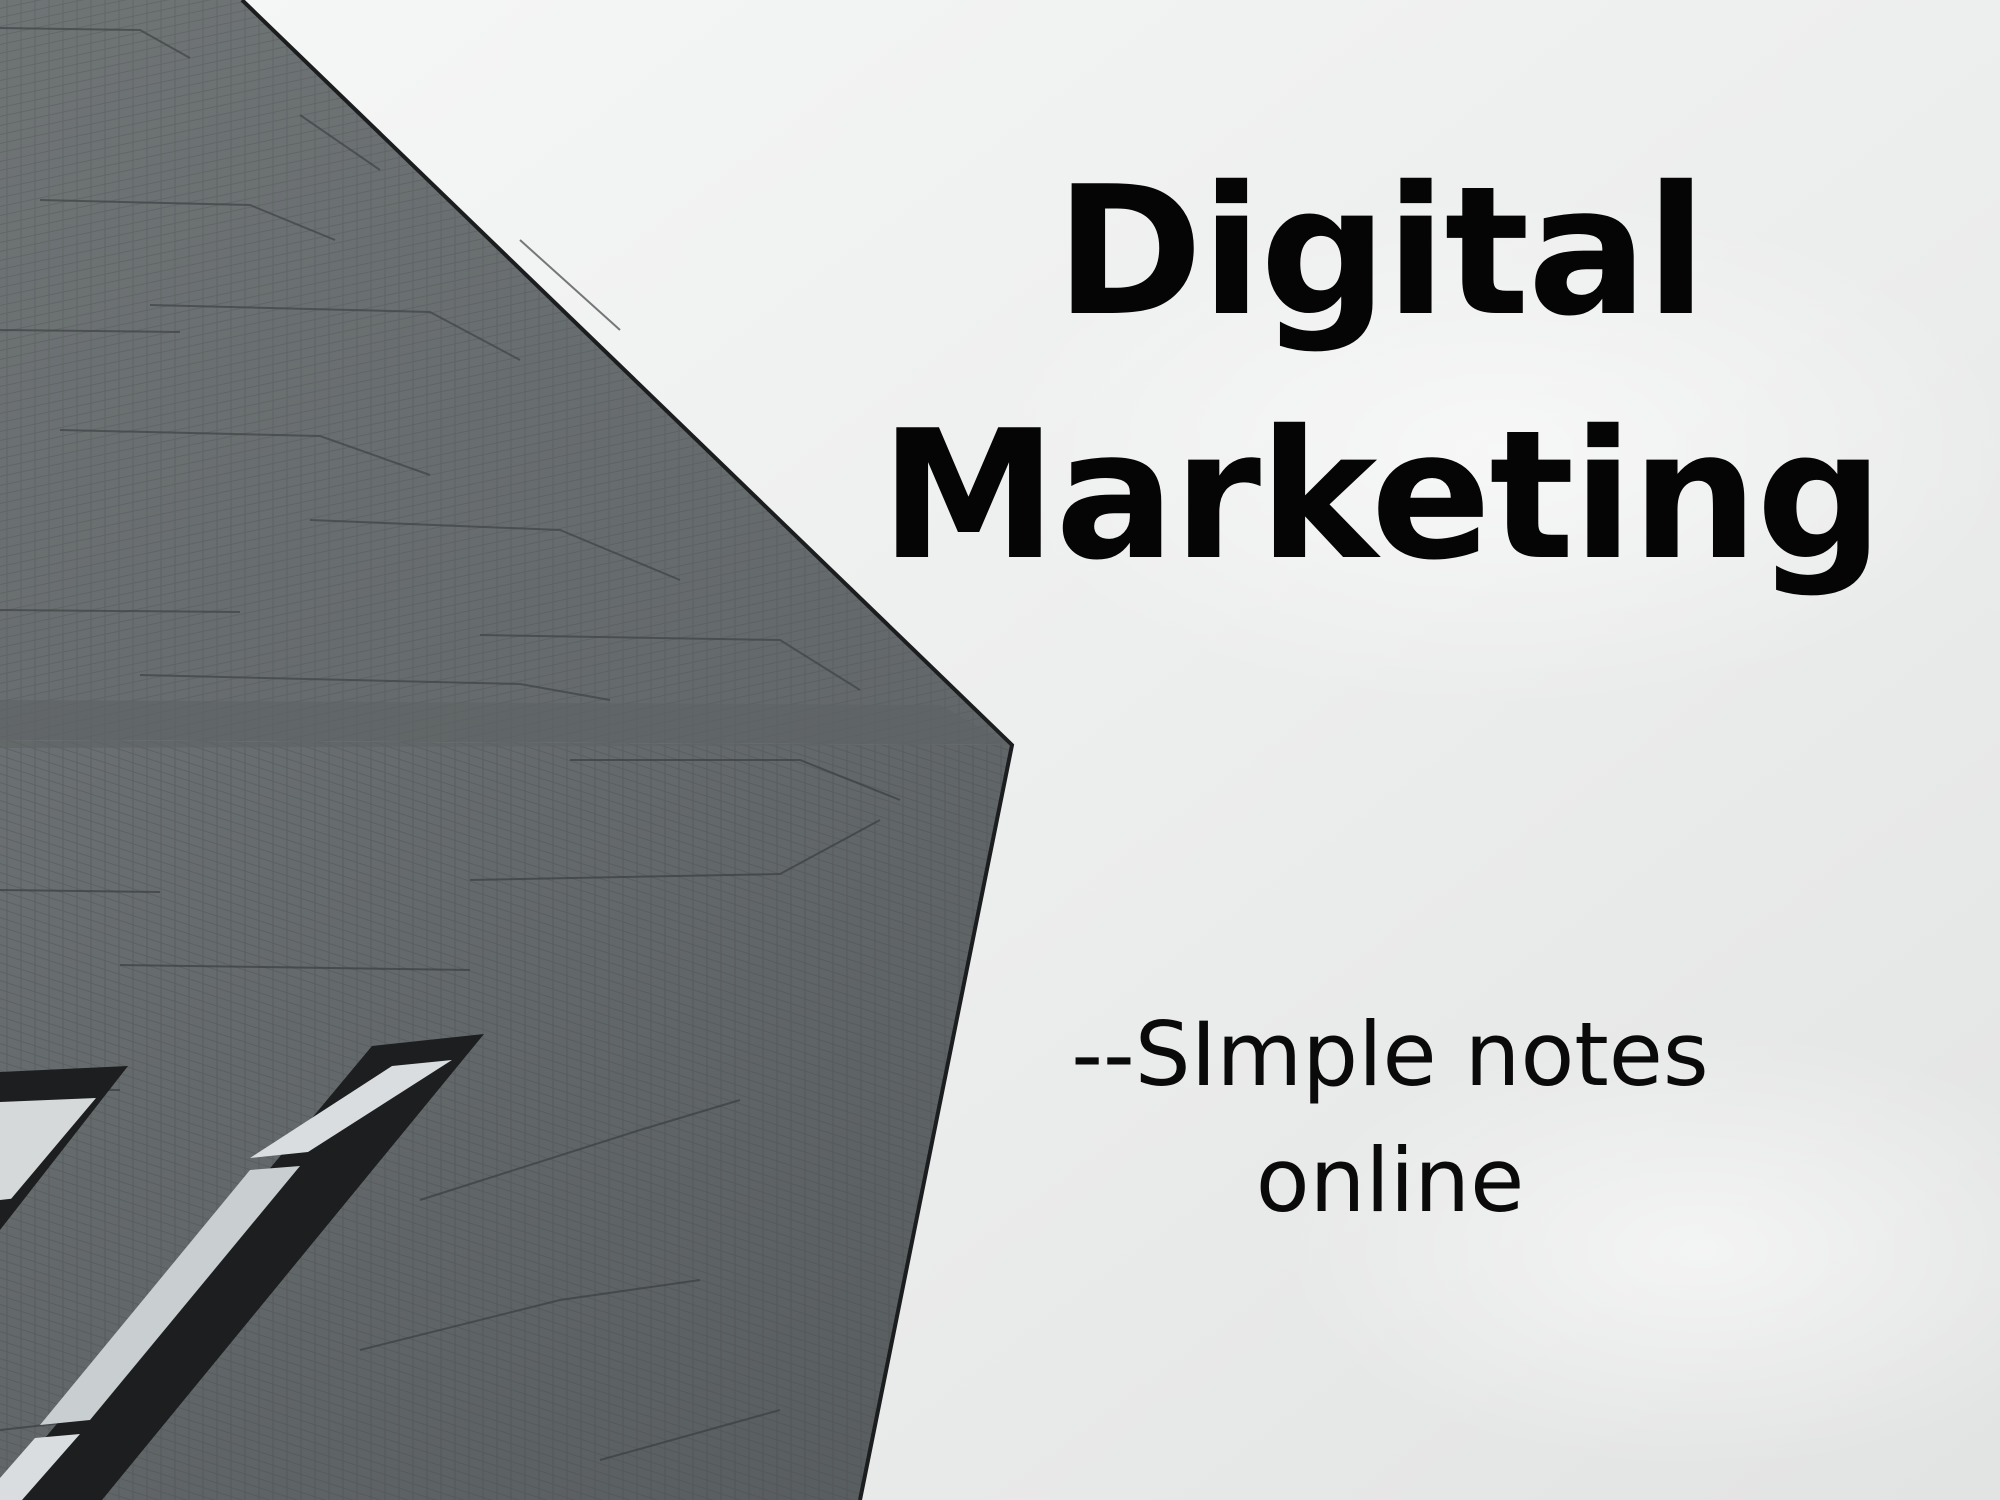  What do you see at coordinates (1380, 251) in the screenshot?
I see `title-line-1: Digital` at bounding box center [1380, 251].